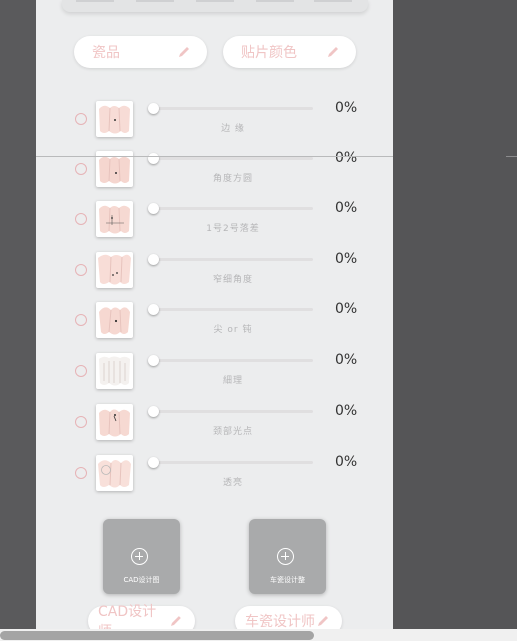 Image resolution: width=517 pixels, height=641 pixels. I want to click on porcelain-design-upload-label: 车瓷设计整, so click(287, 580).